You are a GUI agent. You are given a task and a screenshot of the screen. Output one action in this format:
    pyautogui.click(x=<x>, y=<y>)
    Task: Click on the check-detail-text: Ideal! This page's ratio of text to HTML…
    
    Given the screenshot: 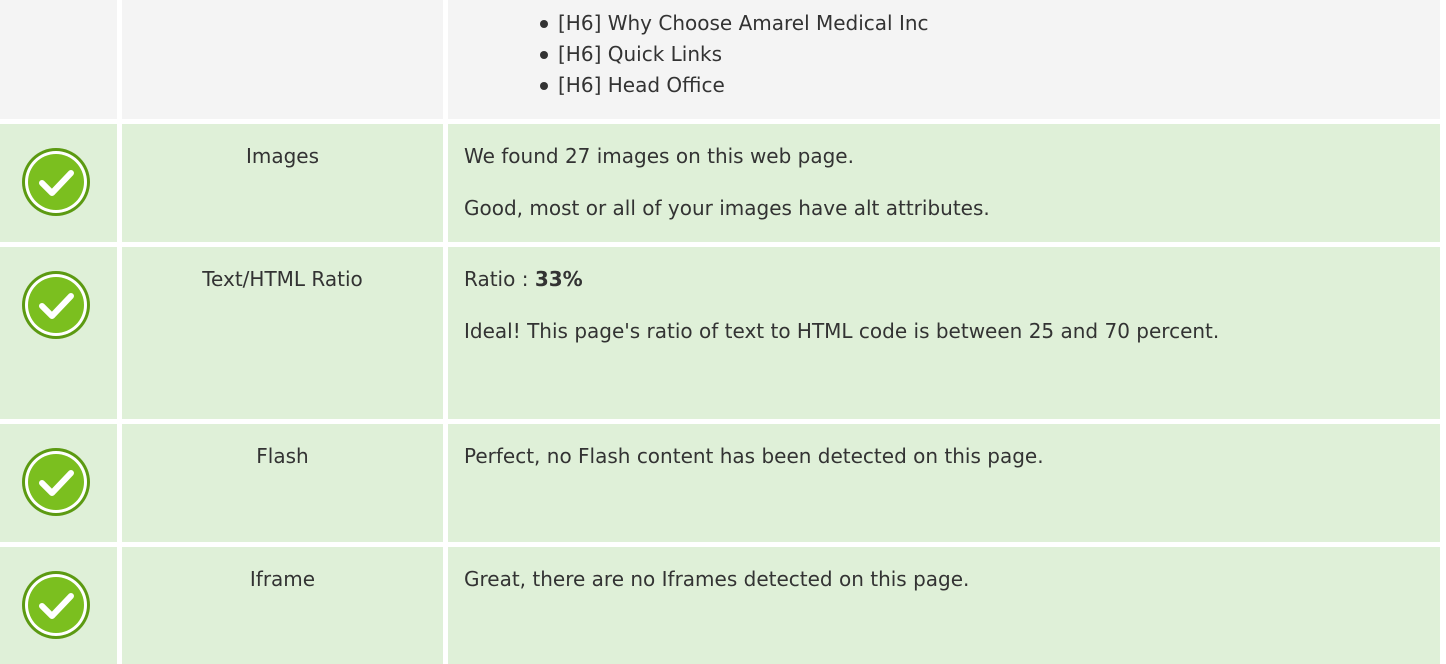 What is the action you would take?
    pyautogui.click(x=842, y=331)
    